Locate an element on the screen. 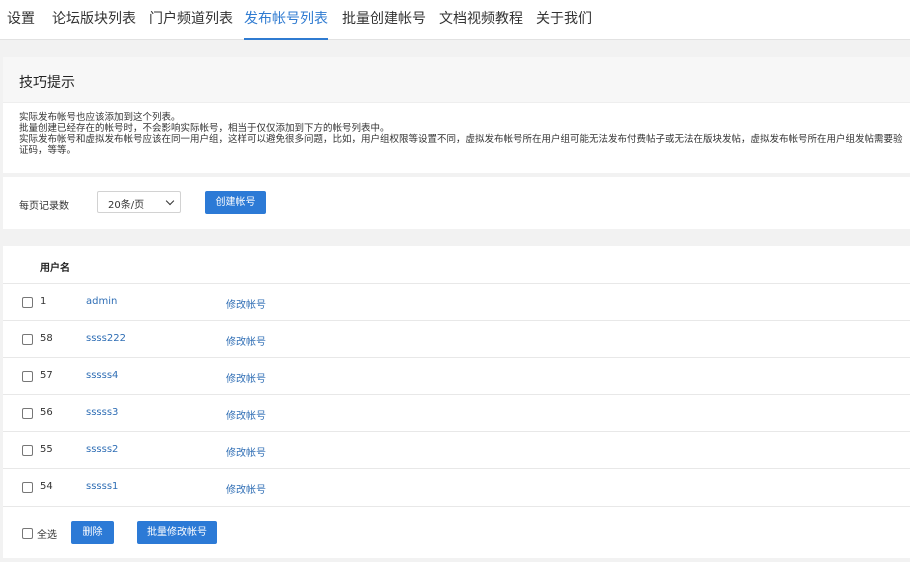  table-row: 58 ssss222 修改帐号 is located at coordinates (456, 338).